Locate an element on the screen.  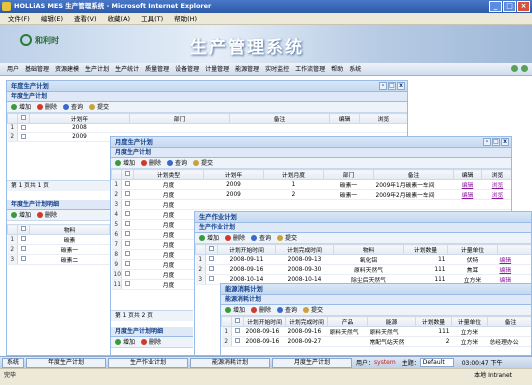
maximize-button: □ is located at coordinates (509, 6).